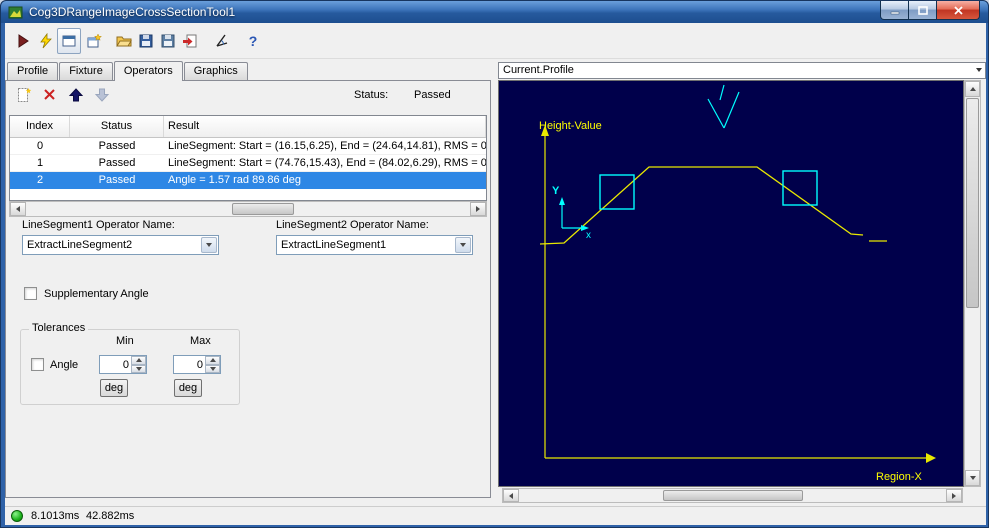  I want to click on measure-angle-icon, so click(222, 40).